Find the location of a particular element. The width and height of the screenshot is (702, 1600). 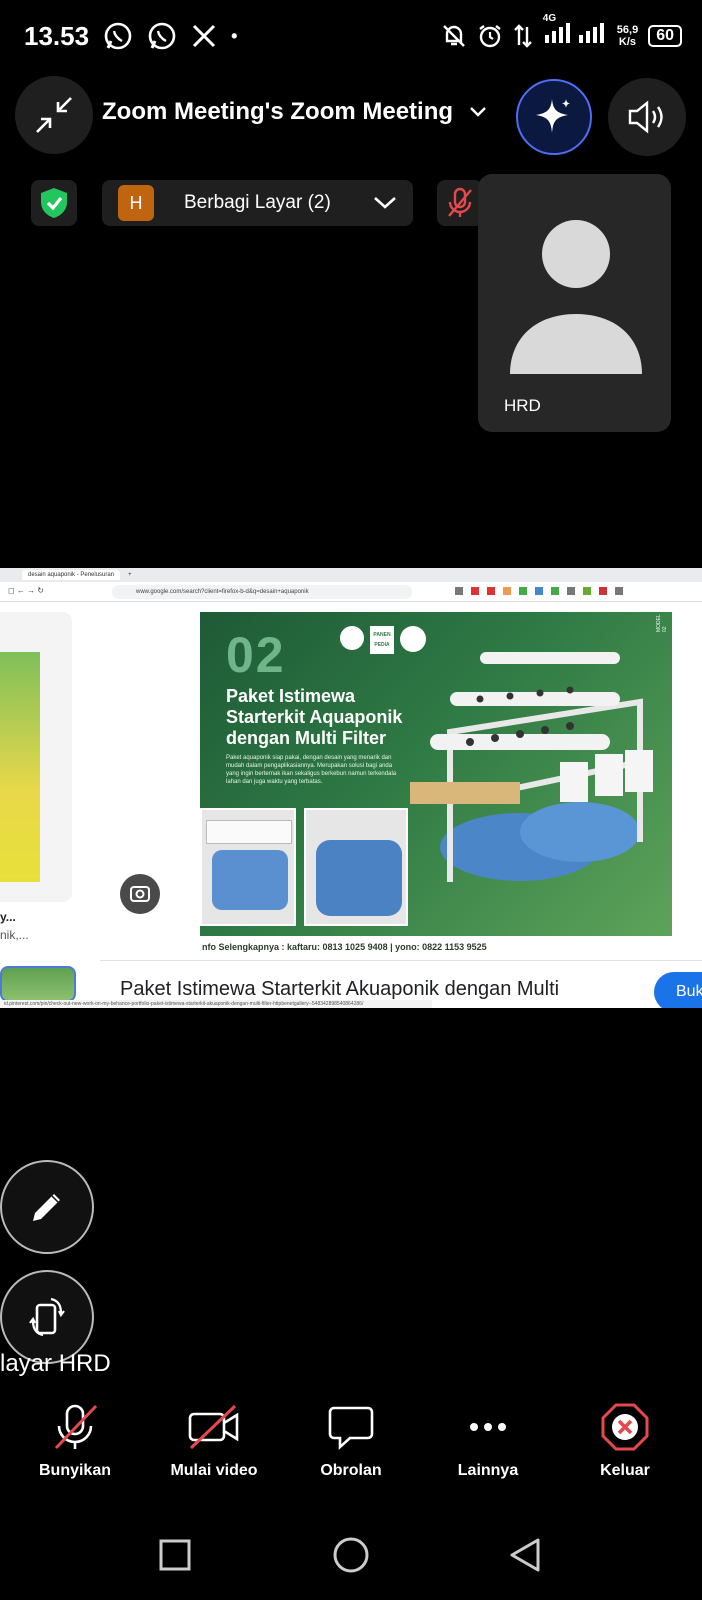

partial-result-card is located at coordinates (36, 757).